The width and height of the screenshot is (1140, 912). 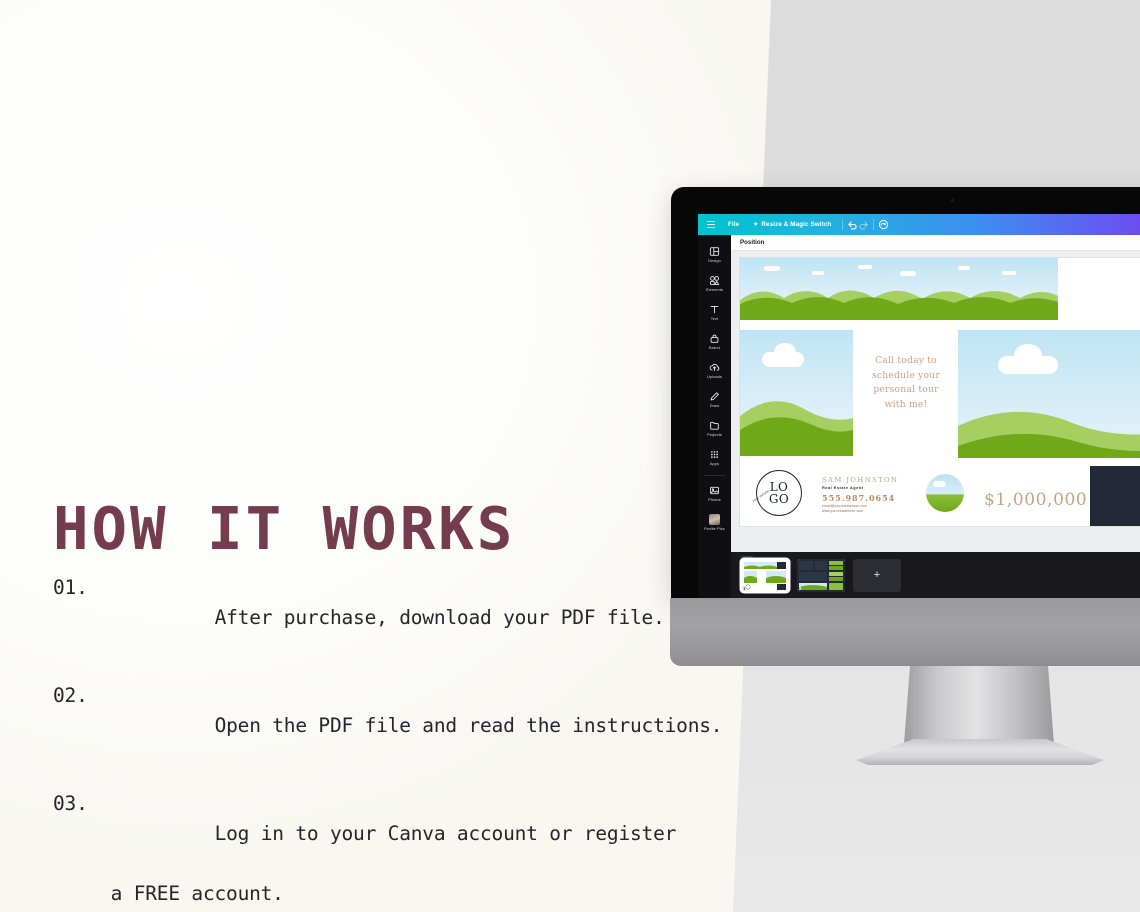 What do you see at coordinates (952, 200) in the screenshot?
I see `webcam-icon` at bounding box center [952, 200].